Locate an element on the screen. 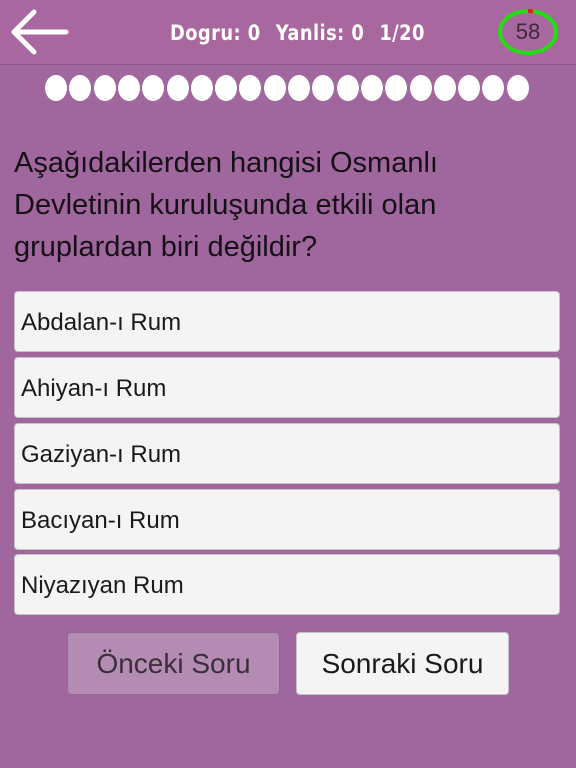  question-progress is located at coordinates (288, 88).